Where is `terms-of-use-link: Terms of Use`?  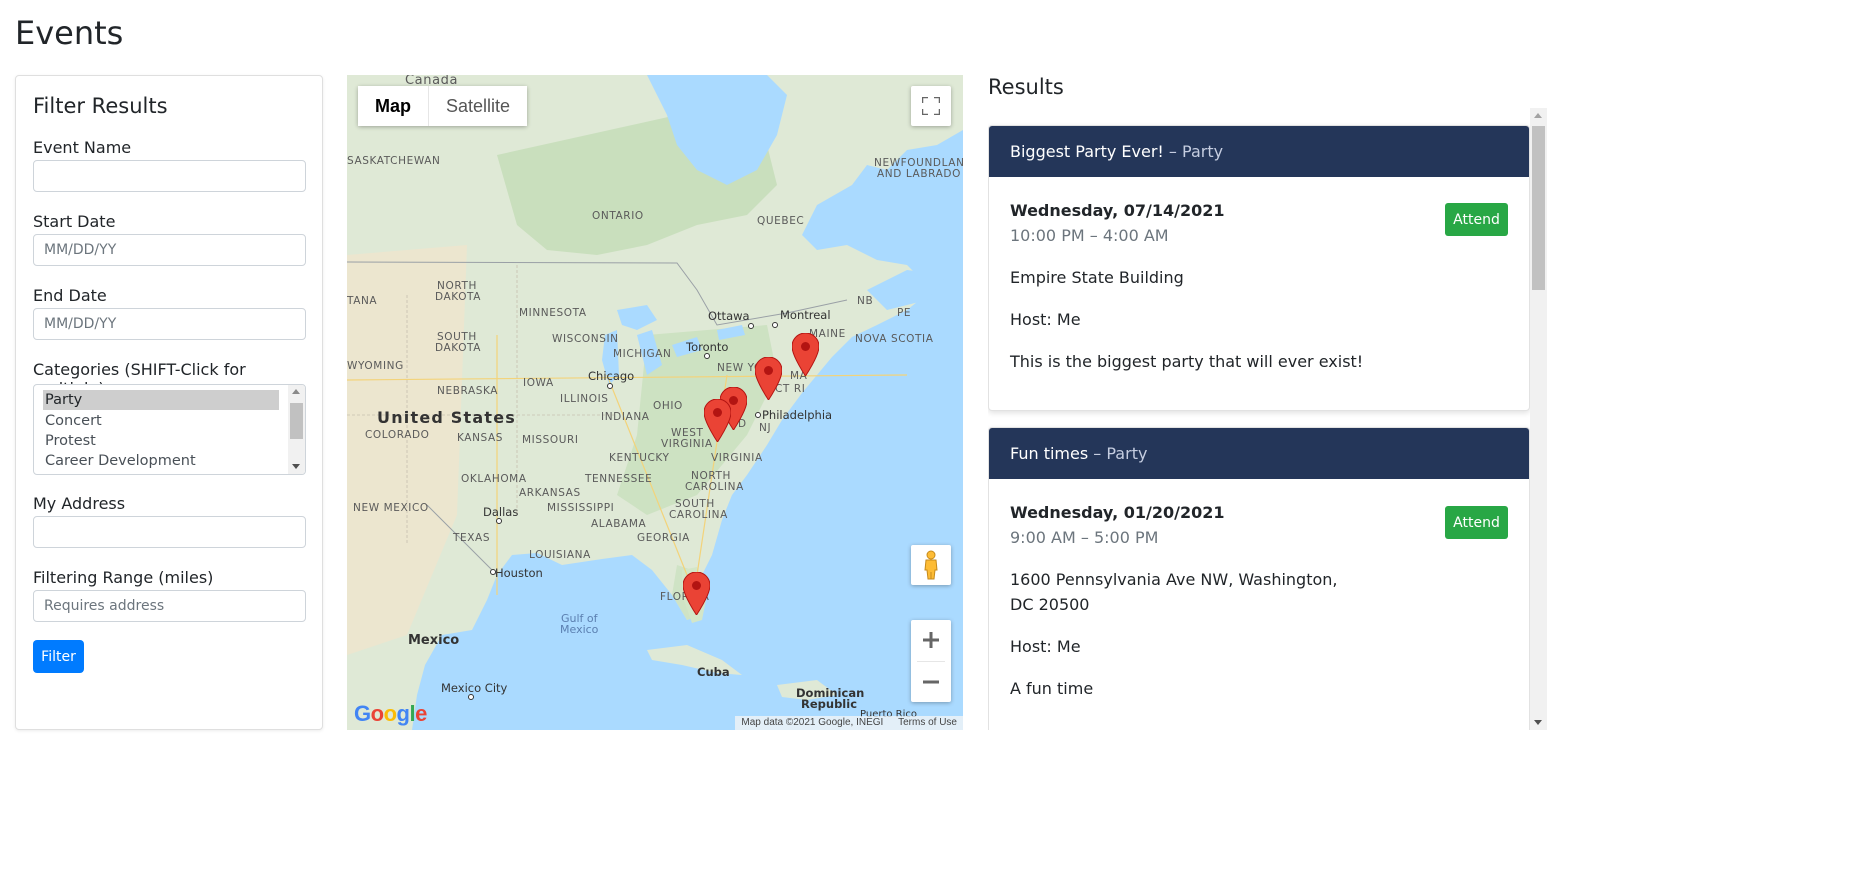 terms-of-use-link: Terms of Use is located at coordinates (927, 722).